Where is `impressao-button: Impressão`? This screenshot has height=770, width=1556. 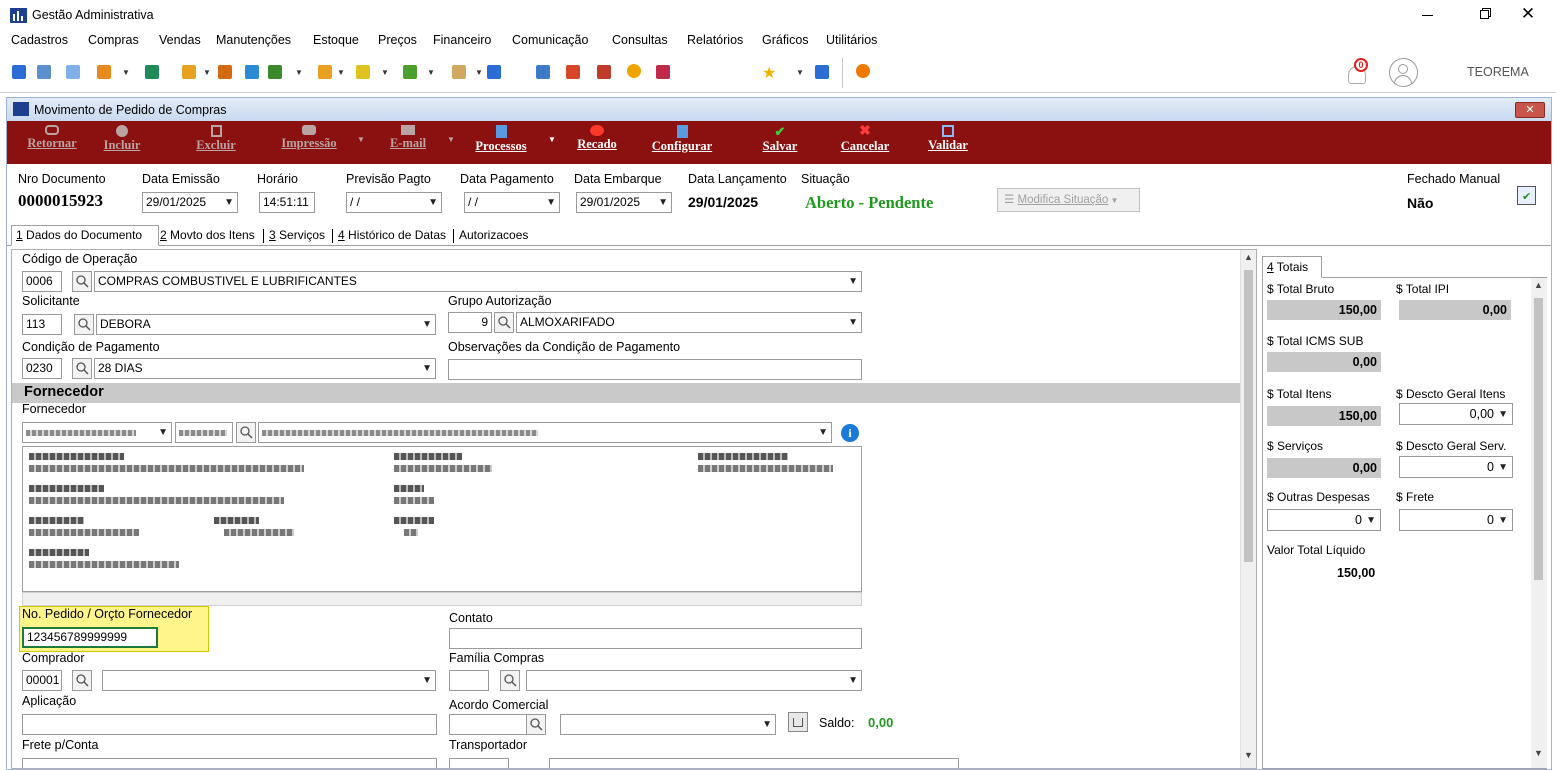 impressao-button: Impressão is located at coordinates (309, 138).